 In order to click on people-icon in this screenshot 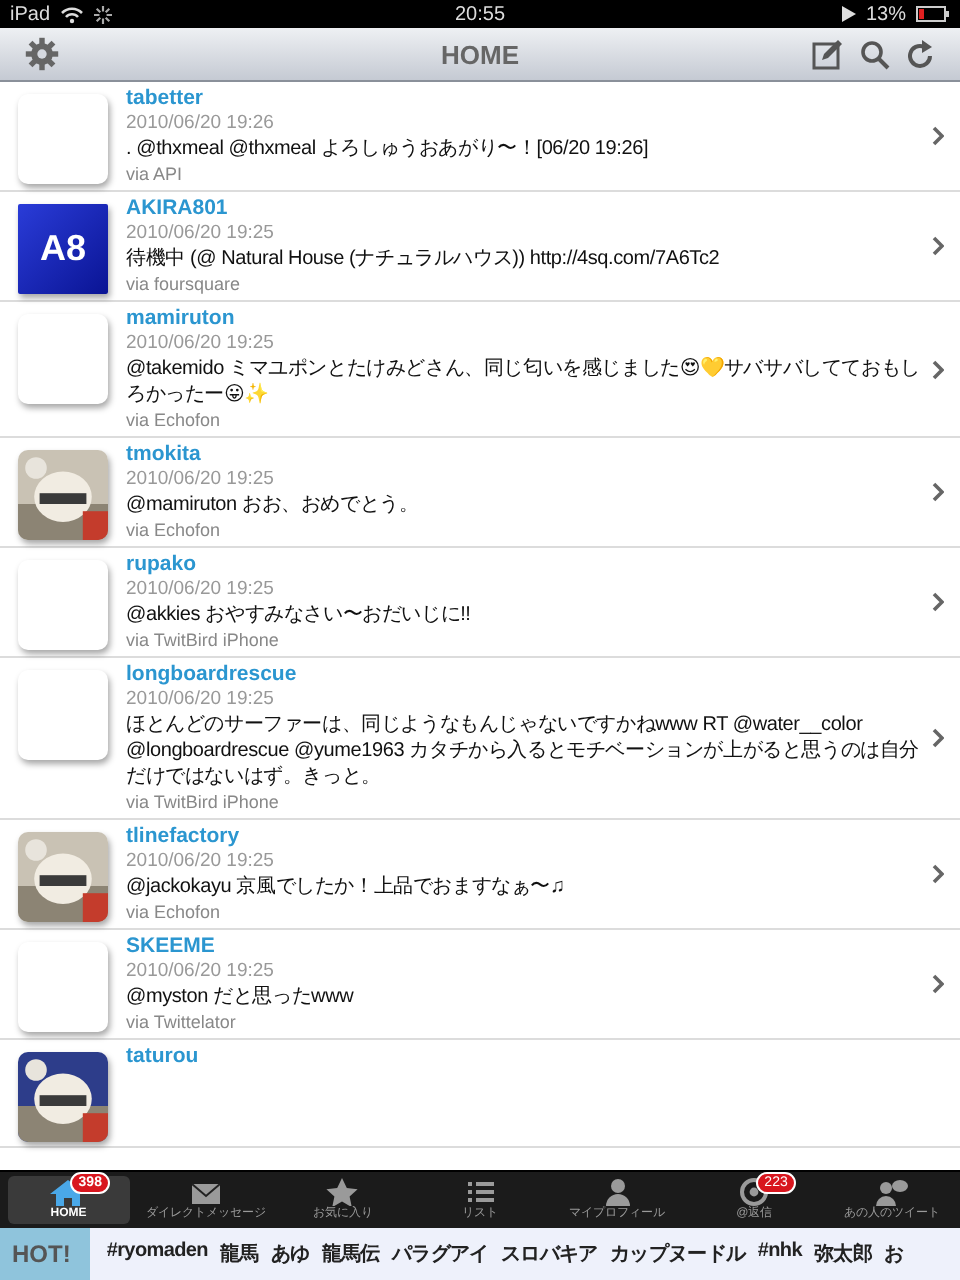, I will do `click(891, 1192)`.